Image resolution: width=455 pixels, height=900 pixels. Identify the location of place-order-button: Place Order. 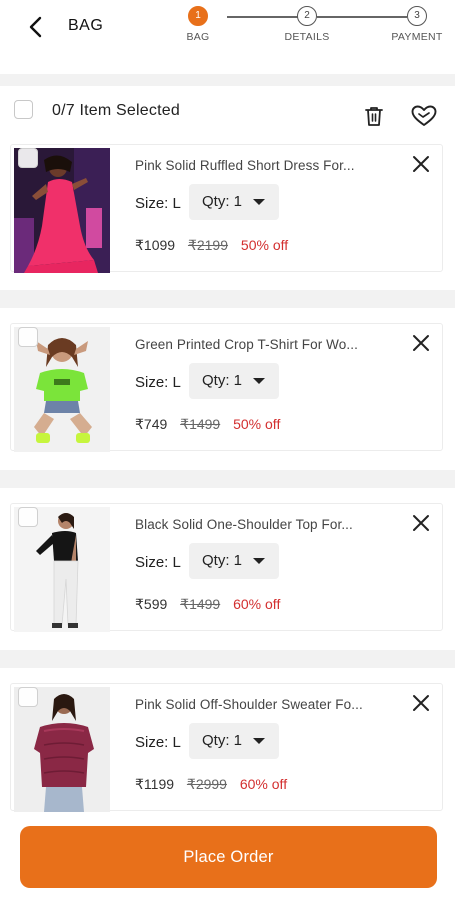
(228, 857).